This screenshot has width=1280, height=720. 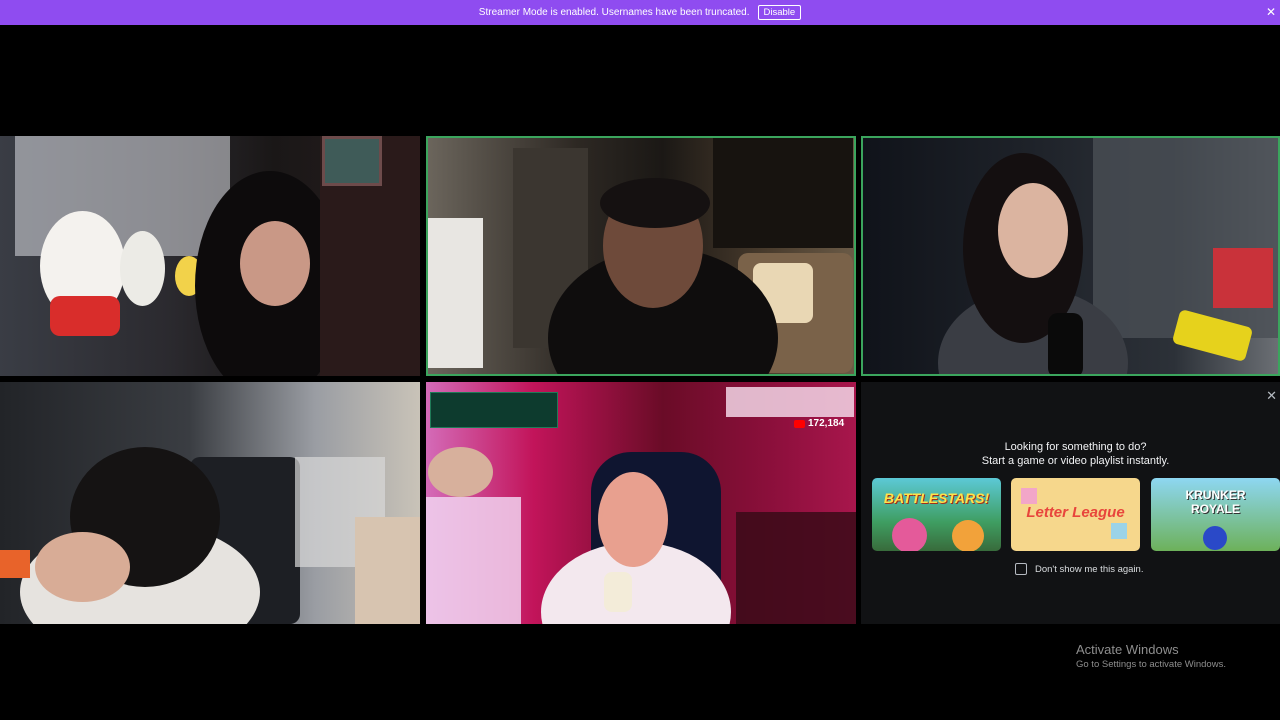 I want to click on watermark-title: Activate Windows, so click(x=1127, y=649).